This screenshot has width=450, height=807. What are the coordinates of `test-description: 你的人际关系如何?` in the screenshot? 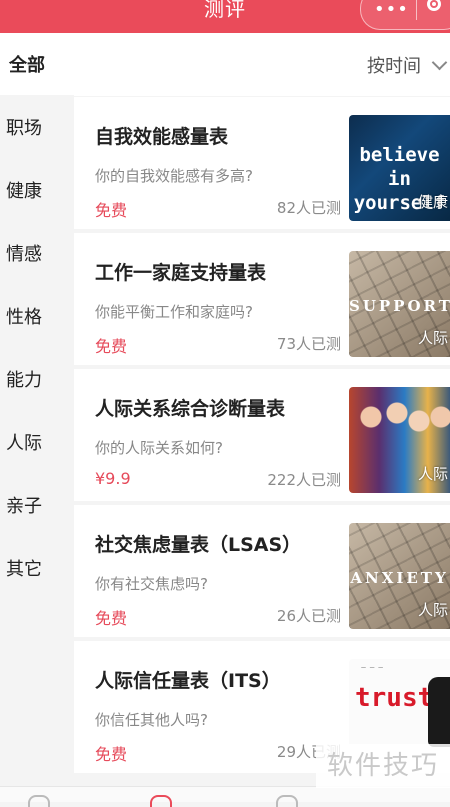 It's located at (159, 448).